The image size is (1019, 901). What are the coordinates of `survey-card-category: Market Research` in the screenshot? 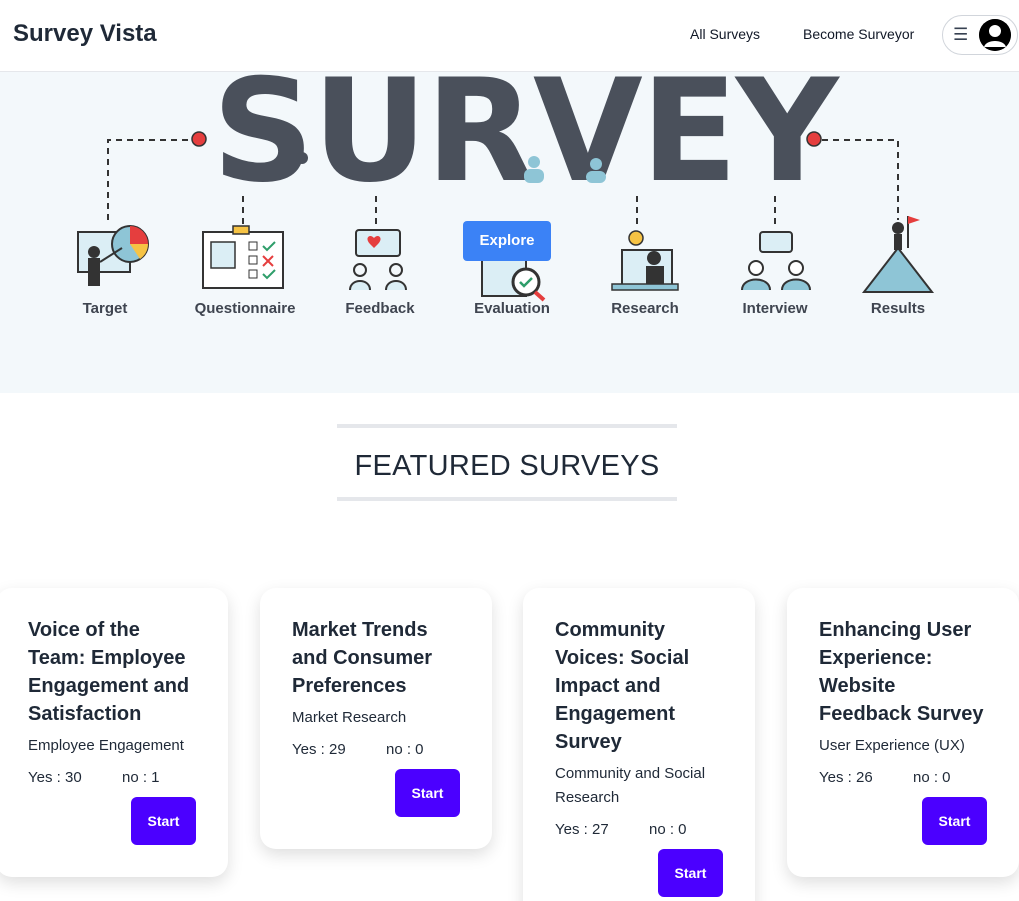 It's located at (349, 717).